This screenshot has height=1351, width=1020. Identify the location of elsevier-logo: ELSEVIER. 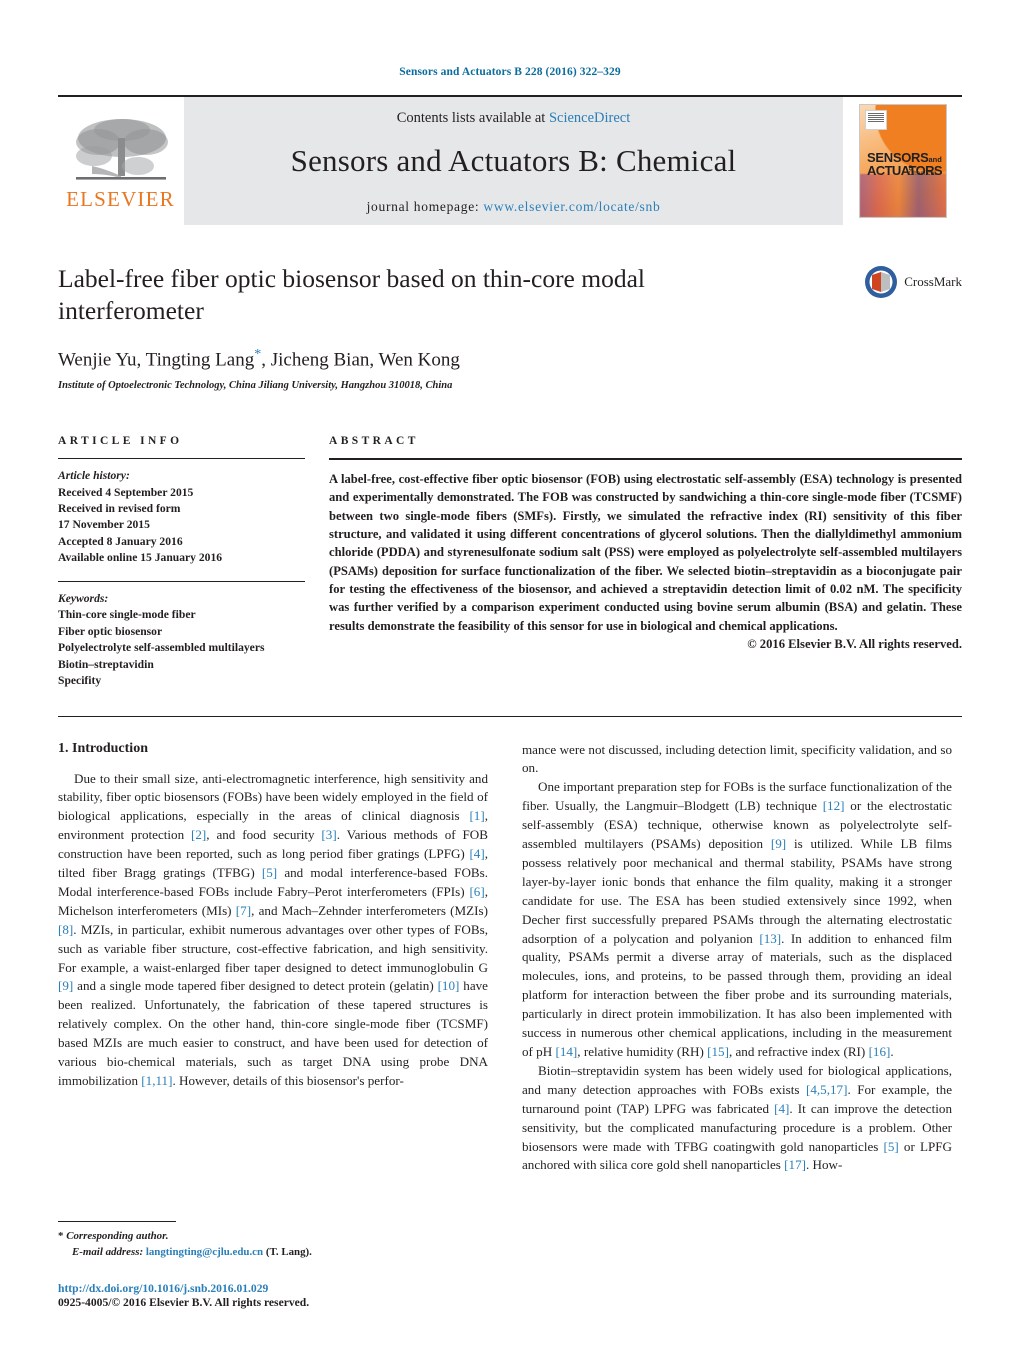
(120, 161).